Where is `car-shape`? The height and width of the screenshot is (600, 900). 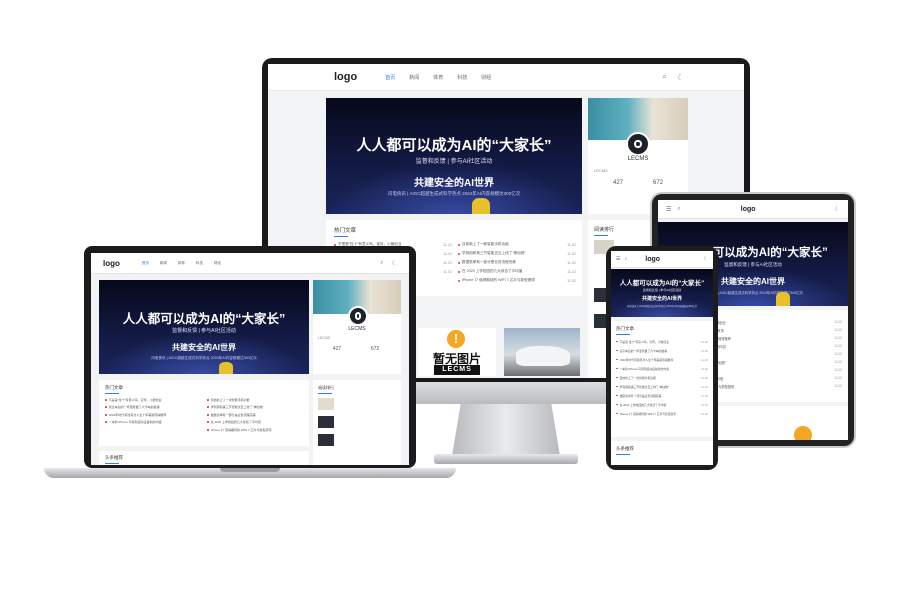
car-shape is located at coordinates (543, 356).